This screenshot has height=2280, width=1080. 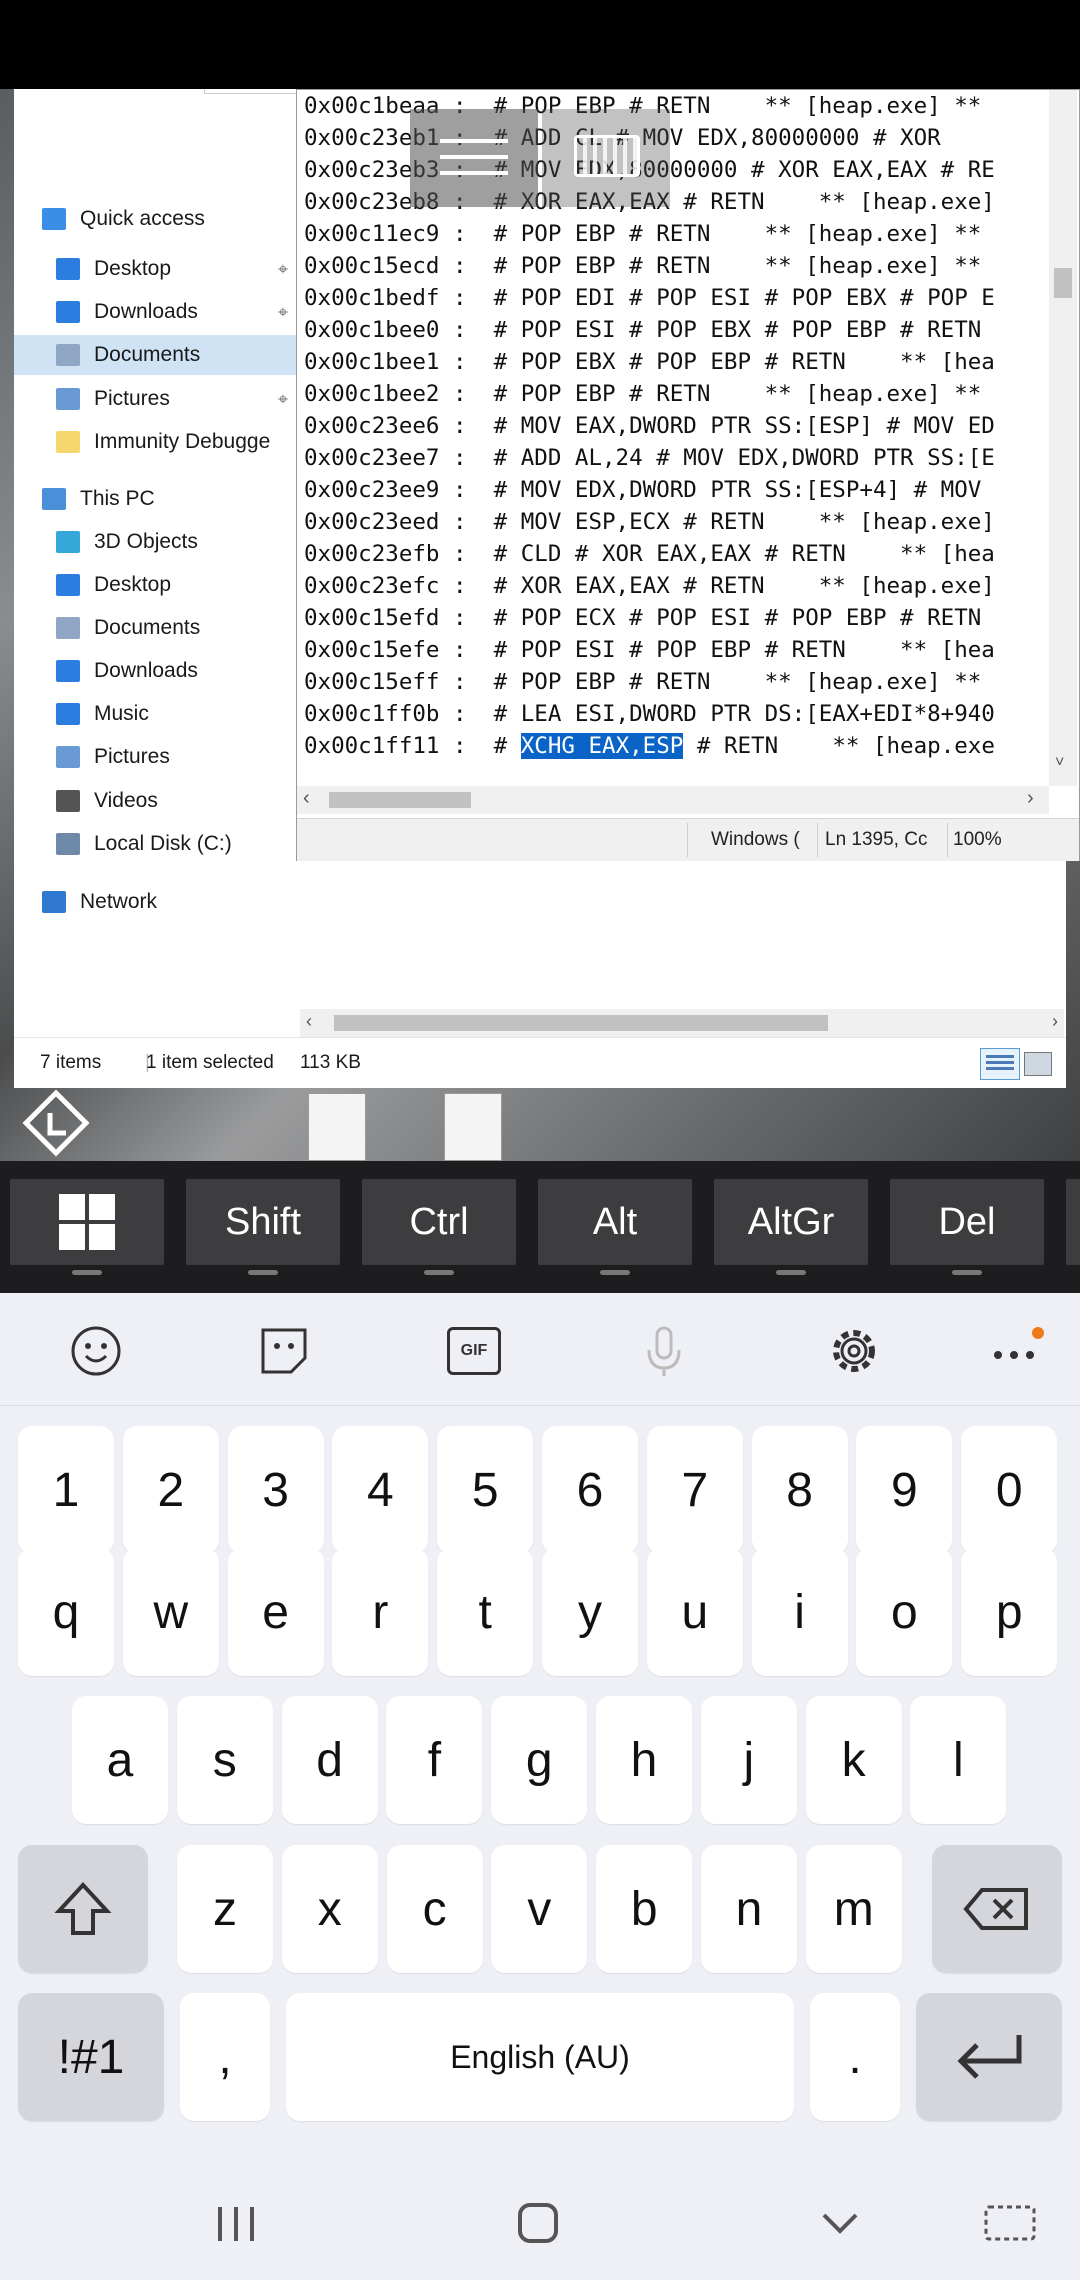 I want to click on nav-item: Pictures, so click(x=177, y=757).